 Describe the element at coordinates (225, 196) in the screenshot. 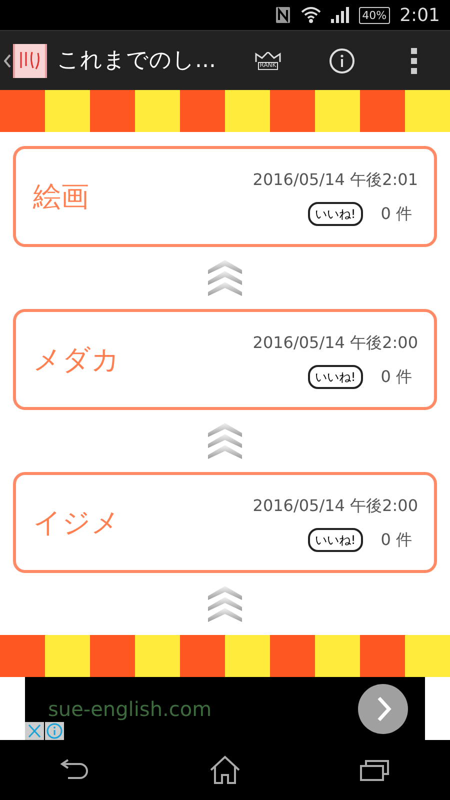

I see `word-card: 絵画 2016/05/14 午後2:01 いいね! 0 件` at that location.